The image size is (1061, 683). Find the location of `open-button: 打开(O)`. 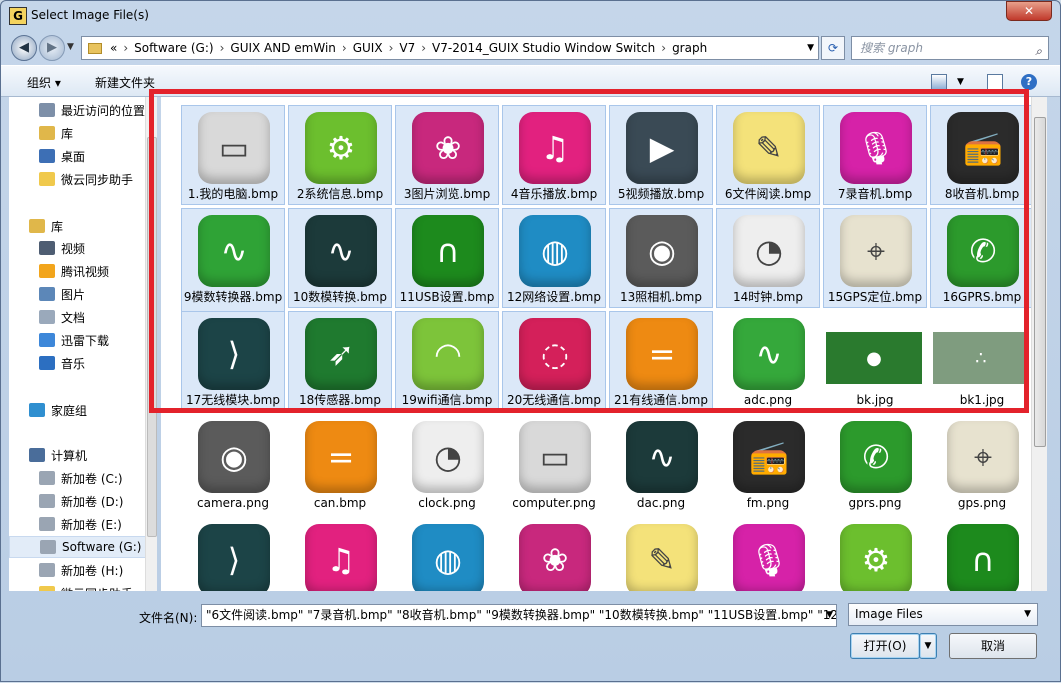

open-button: 打开(O) is located at coordinates (885, 646).